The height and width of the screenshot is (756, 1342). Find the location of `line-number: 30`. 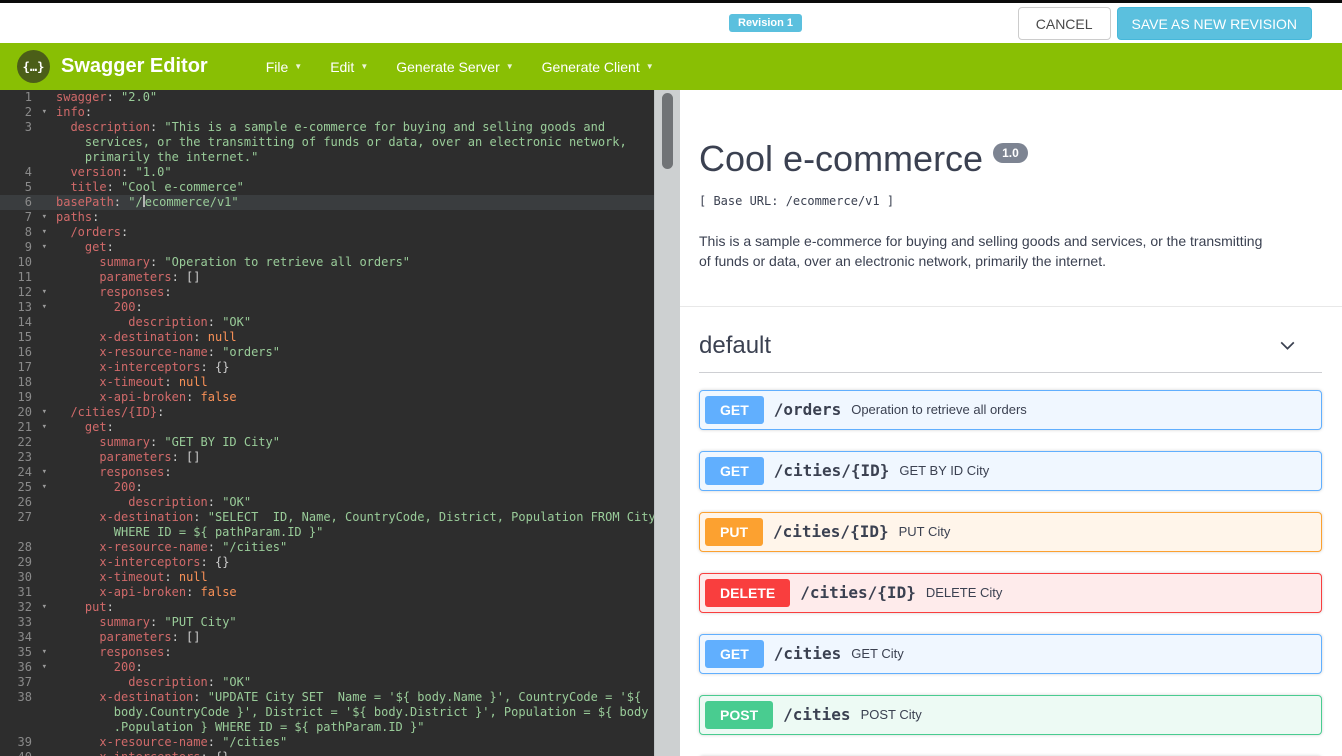

line-number: 30 is located at coordinates (24, 577).